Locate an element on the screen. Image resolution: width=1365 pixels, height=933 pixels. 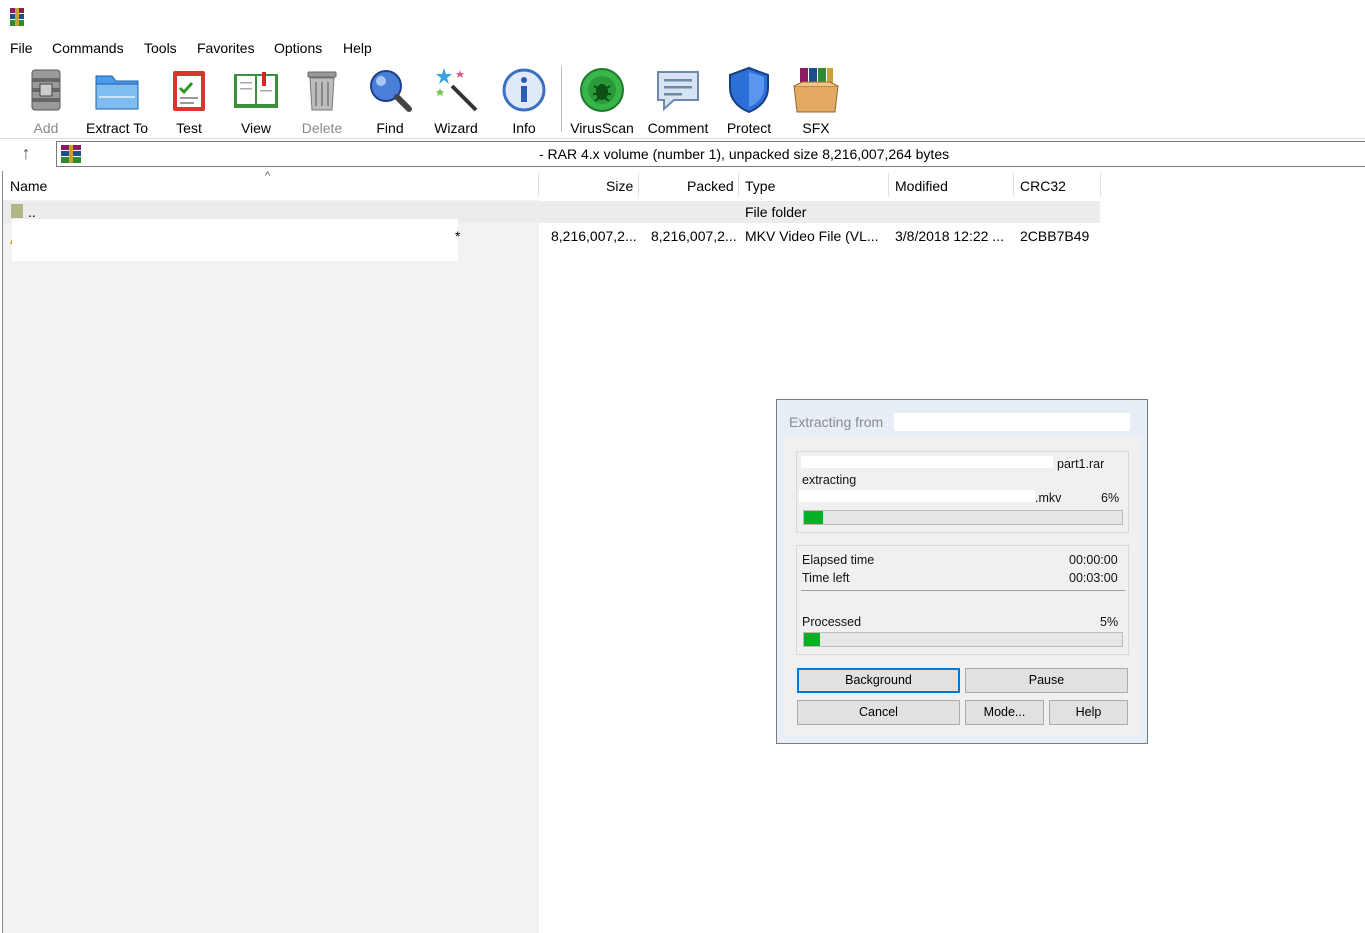
protect-button: Protect is located at coordinates (749, 101).